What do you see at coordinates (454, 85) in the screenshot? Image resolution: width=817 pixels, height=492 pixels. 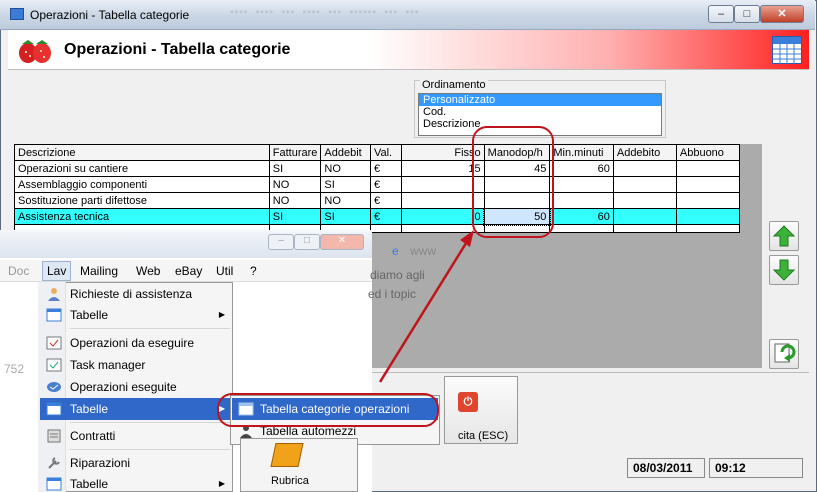 I see `sorting-legend: Ordinamento` at bounding box center [454, 85].